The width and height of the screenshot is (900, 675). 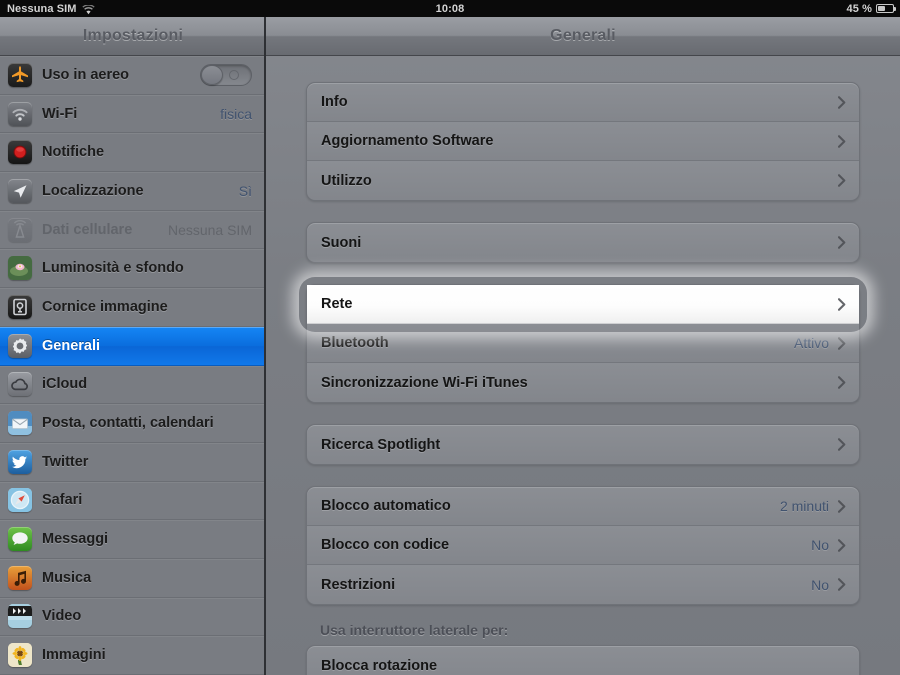 What do you see at coordinates (20, 190) in the screenshot?
I see `location-icon` at bounding box center [20, 190].